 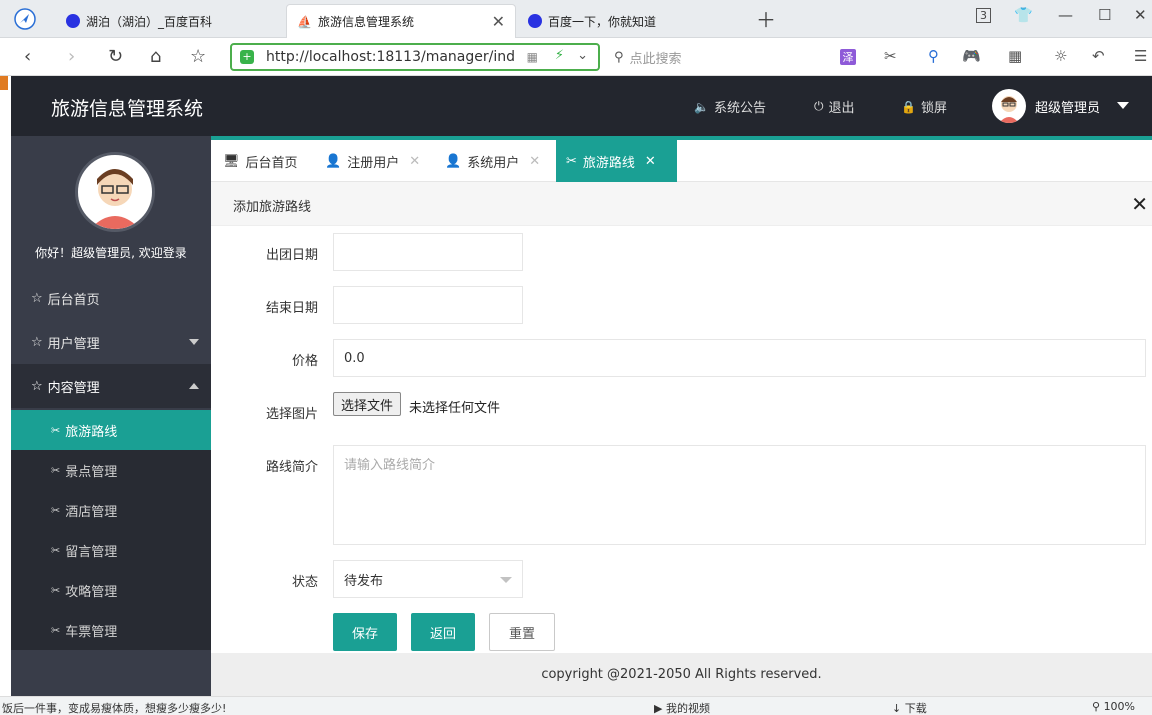 I want to click on price-label: 价格, so click(x=304, y=361).